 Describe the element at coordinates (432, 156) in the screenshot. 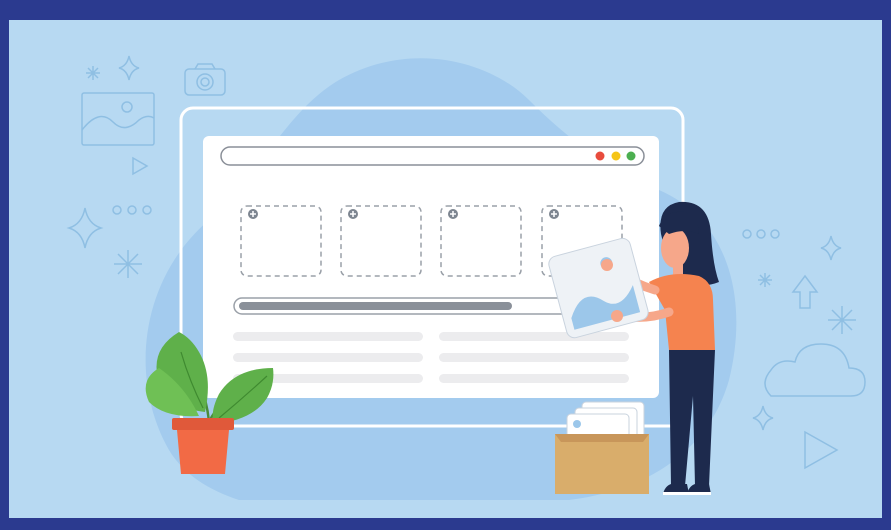

I see `address-bar` at that location.